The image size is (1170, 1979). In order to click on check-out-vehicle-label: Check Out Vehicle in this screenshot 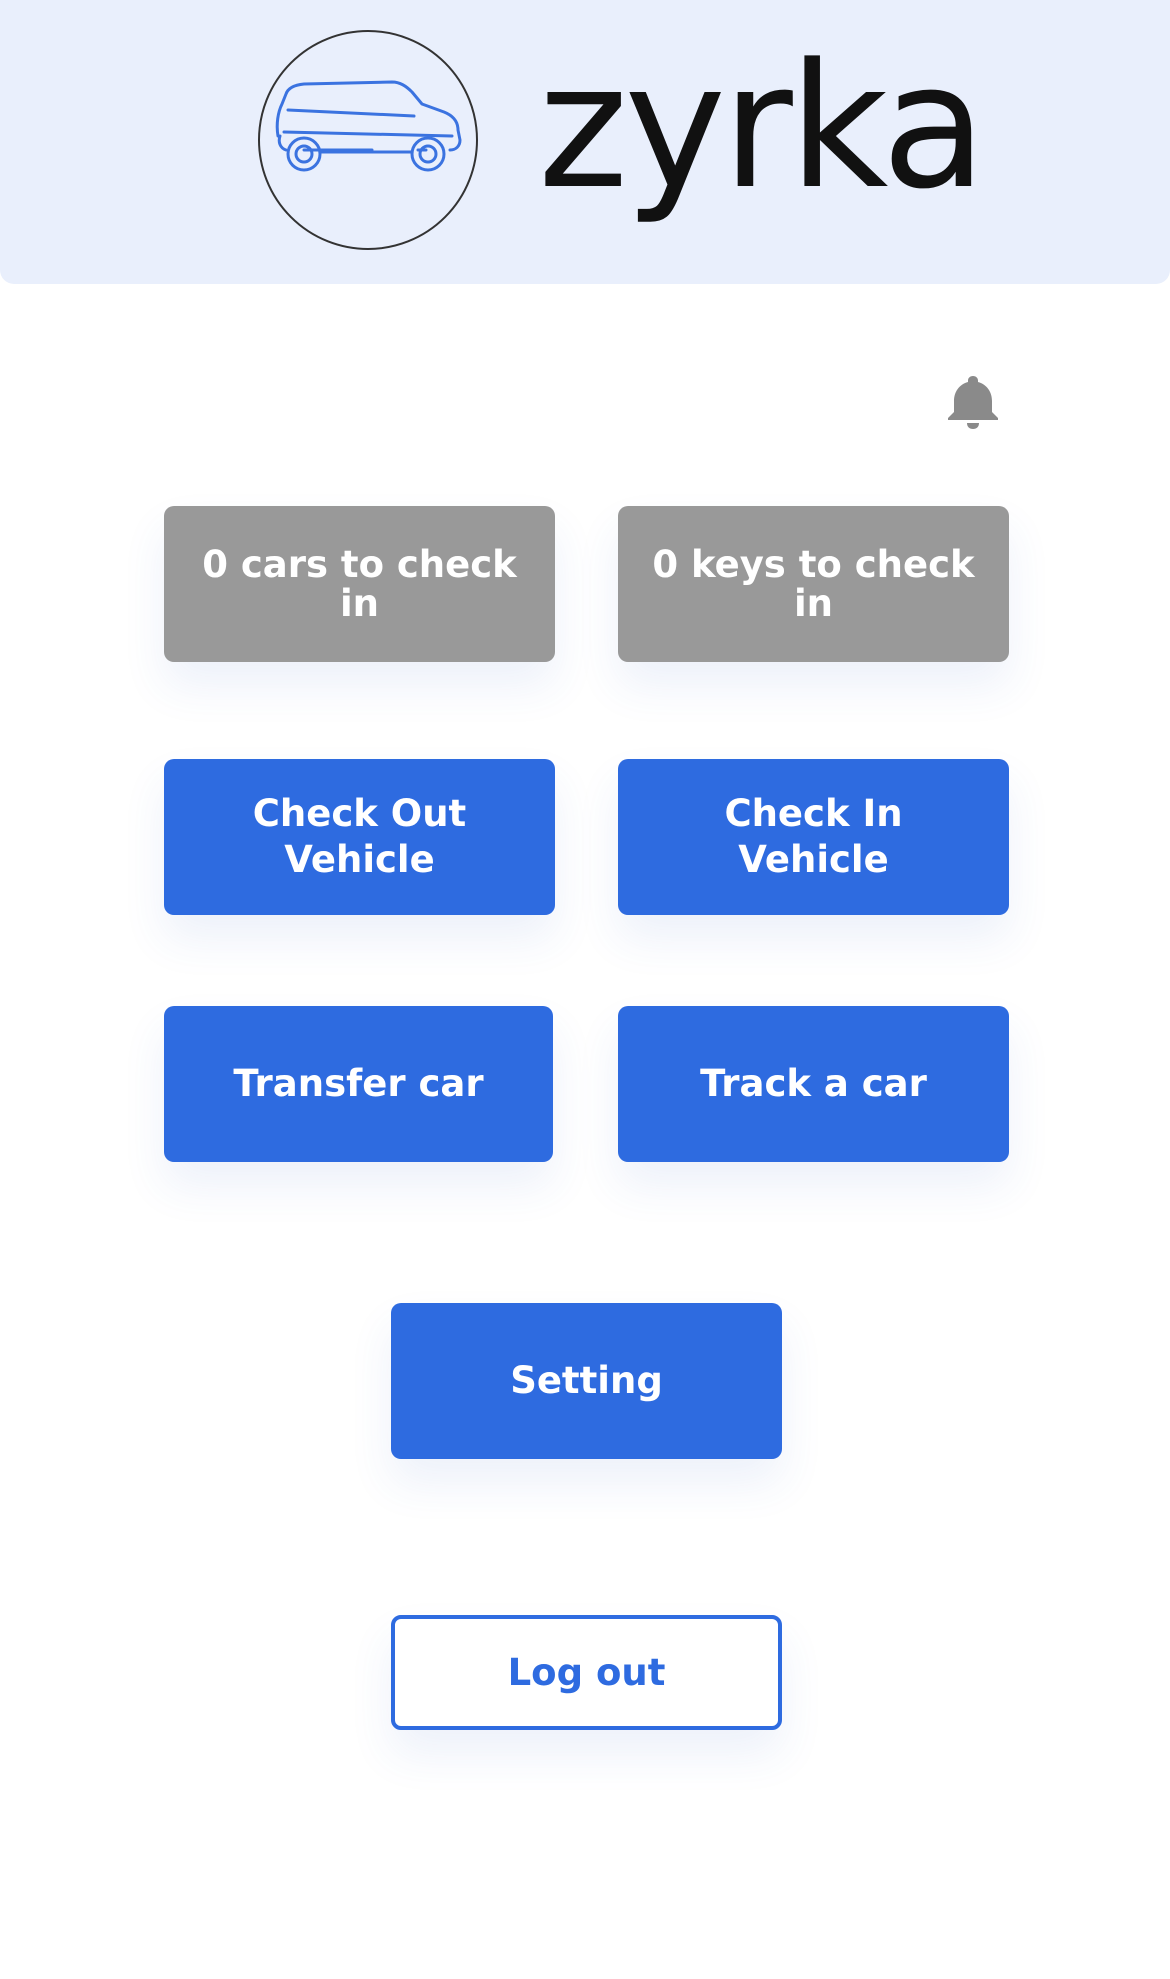, I will do `click(359, 836)`.